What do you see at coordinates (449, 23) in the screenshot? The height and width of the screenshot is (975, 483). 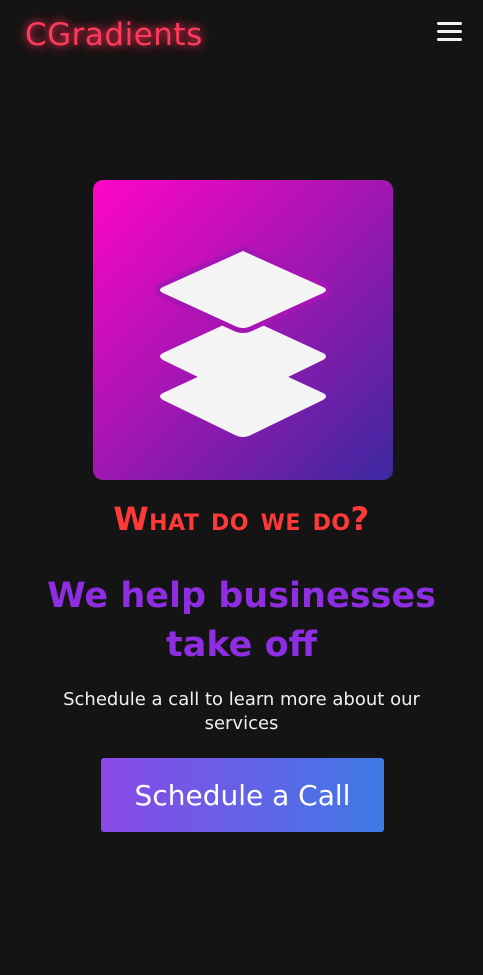 I see `hamburger-menu-icon-bar-top` at bounding box center [449, 23].